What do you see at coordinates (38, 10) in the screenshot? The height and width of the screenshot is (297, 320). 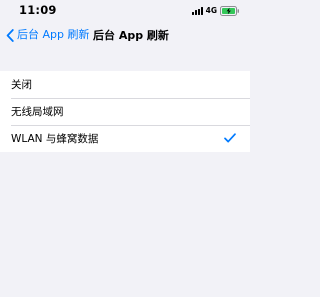 I see `status-time: 11:09` at bounding box center [38, 10].